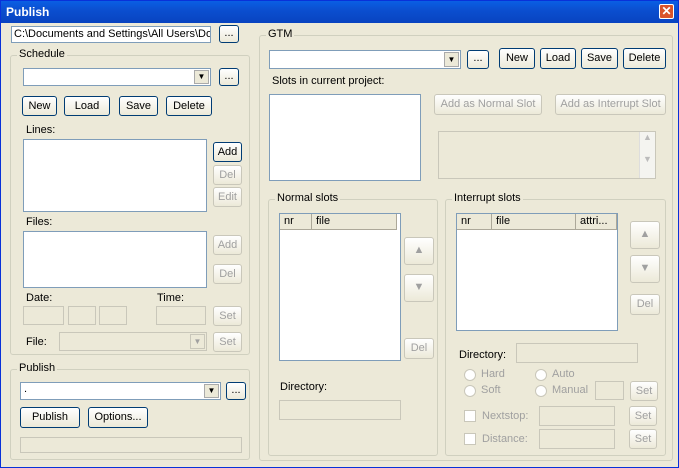 This screenshot has width=679, height=468. What do you see at coordinates (610, 104) in the screenshot?
I see `add-interrupt-slot-button: Add as Interrupt Slot` at bounding box center [610, 104].